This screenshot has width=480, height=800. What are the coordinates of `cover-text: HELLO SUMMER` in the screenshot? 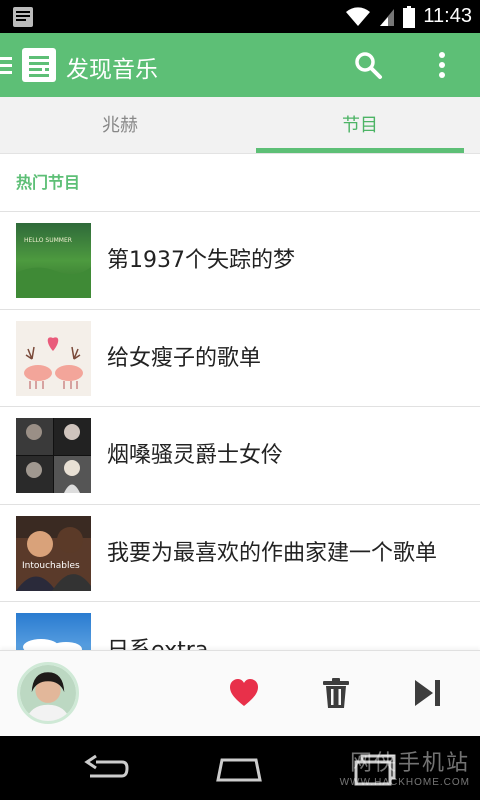 It's located at (48, 240).